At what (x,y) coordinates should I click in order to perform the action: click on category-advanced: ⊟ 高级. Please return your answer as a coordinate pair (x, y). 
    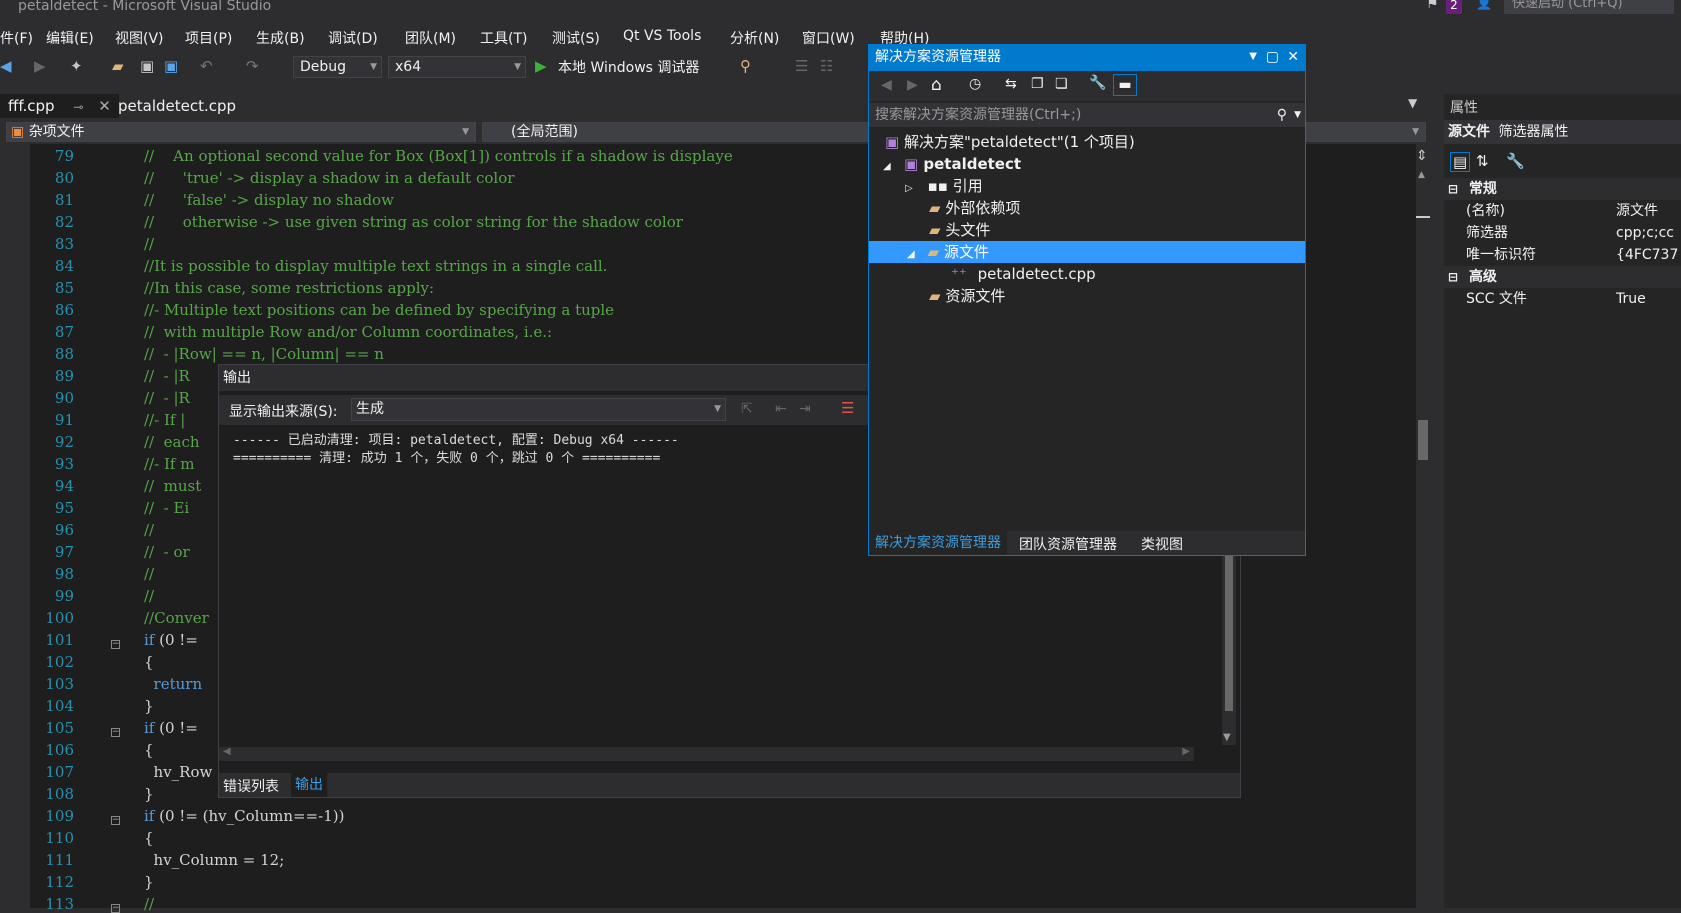
    Looking at the image, I should click on (1562, 277).